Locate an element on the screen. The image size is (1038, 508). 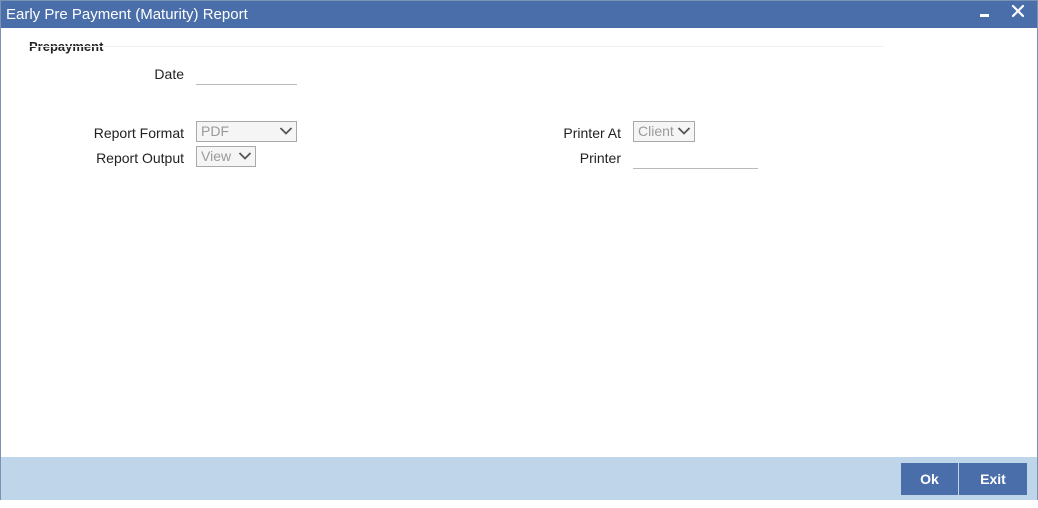
close-button is located at coordinates (1018, 13).